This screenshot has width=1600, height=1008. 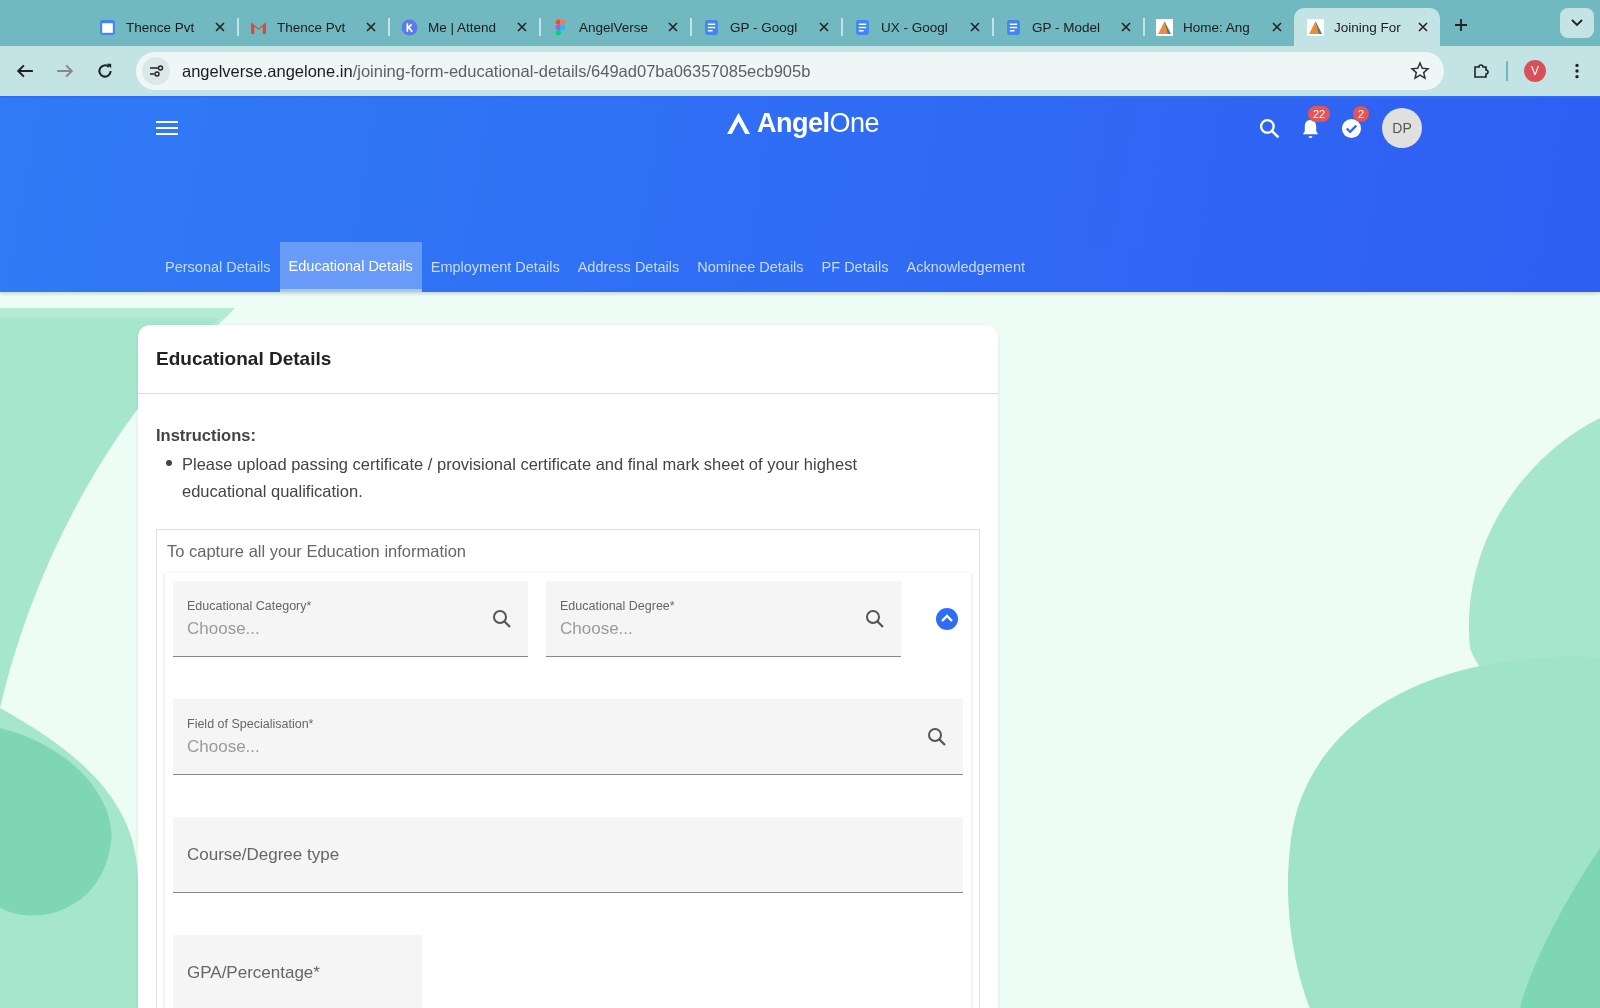 I want to click on browser-tab: GP - Googl, so click(x=765, y=27).